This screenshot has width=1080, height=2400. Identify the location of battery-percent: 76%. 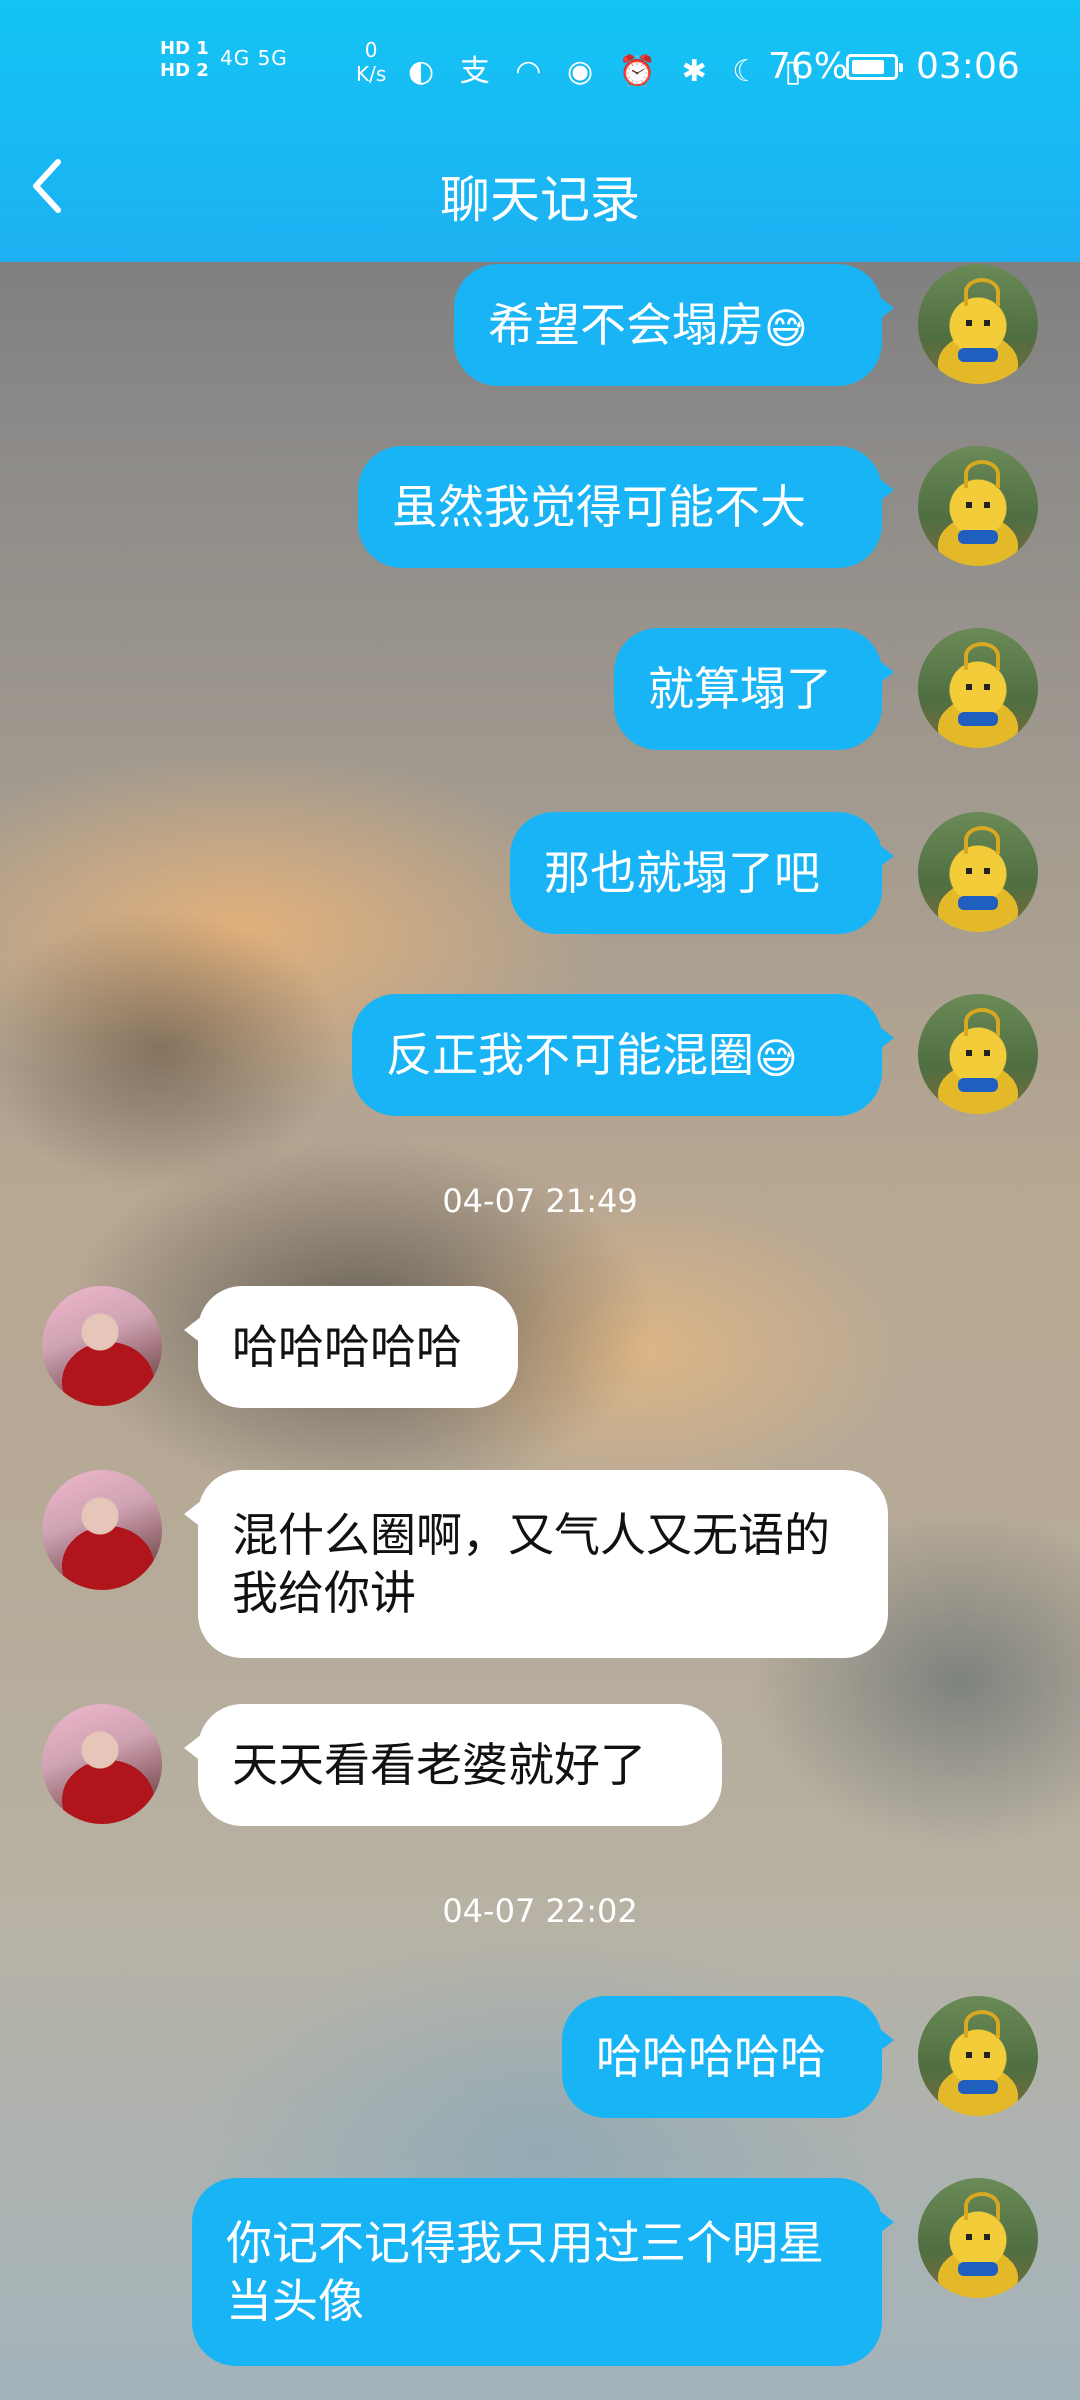
(808, 66).